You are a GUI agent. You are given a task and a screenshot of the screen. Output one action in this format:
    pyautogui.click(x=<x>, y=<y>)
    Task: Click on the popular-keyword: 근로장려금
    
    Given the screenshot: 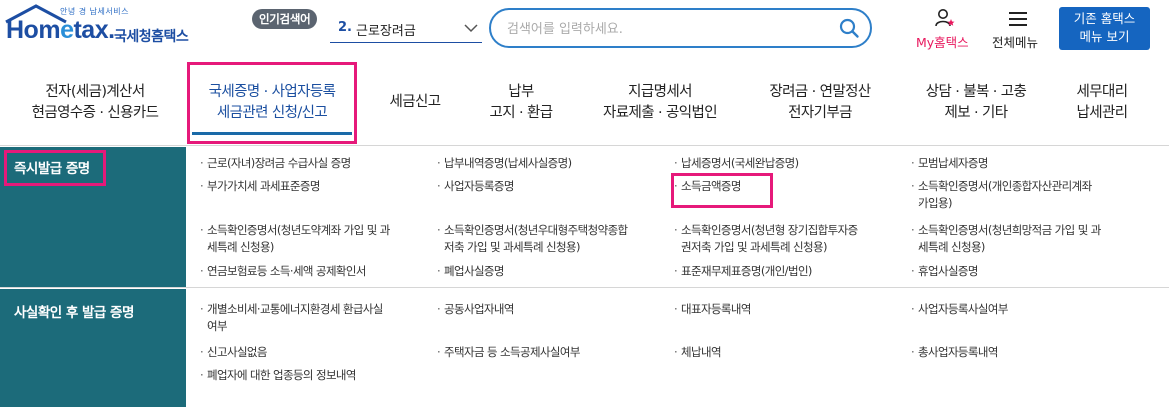 What is the action you would take?
    pyautogui.click(x=386, y=31)
    